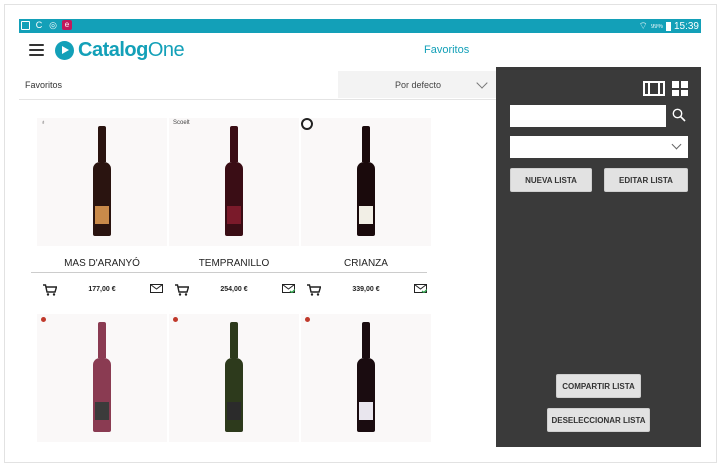 This screenshot has width=723, height=469. What do you see at coordinates (36, 50) in the screenshot?
I see `menu-icon` at bounding box center [36, 50].